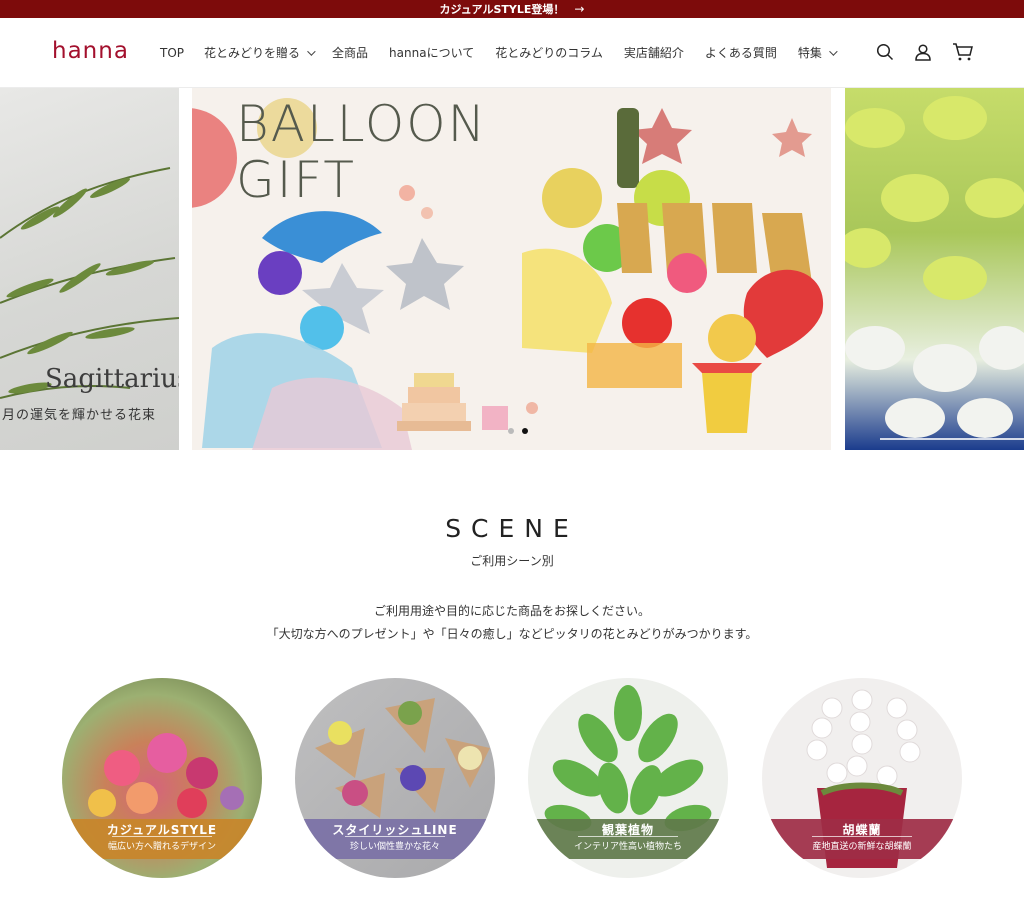  Describe the element at coordinates (89, 283) in the screenshot. I see `grass-illustration` at that location.